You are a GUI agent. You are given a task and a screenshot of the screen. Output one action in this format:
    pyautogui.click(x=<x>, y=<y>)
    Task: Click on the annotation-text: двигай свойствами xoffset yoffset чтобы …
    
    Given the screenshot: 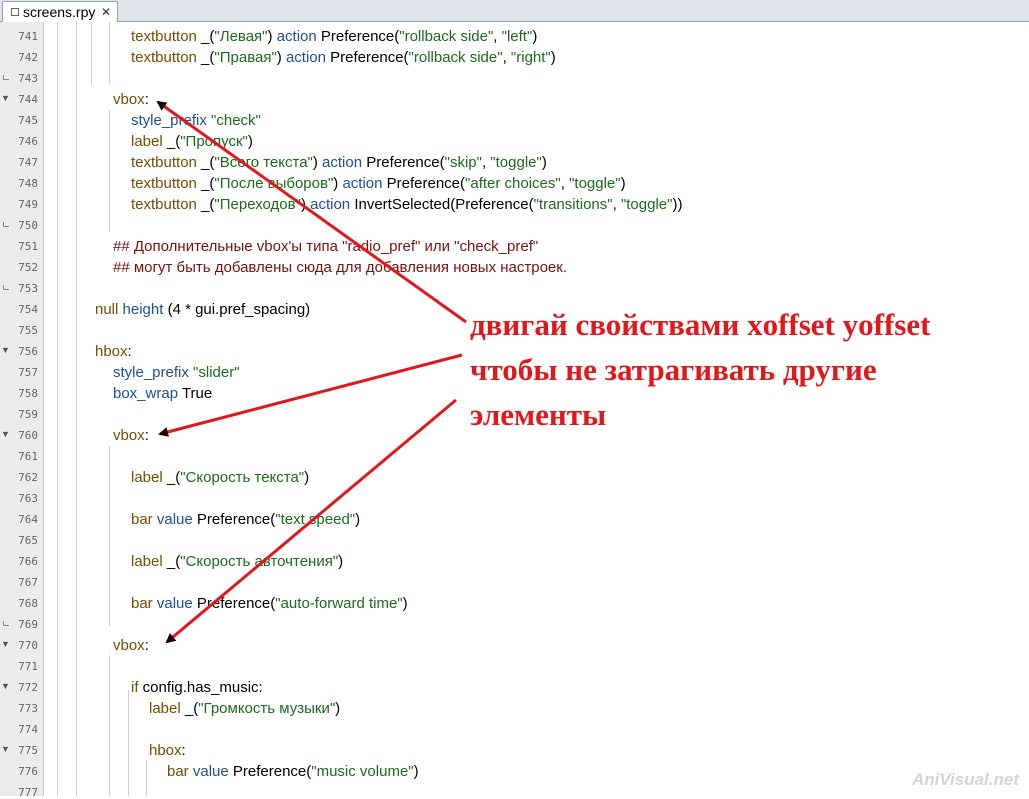 What is the action you would take?
    pyautogui.click(x=700, y=369)
    